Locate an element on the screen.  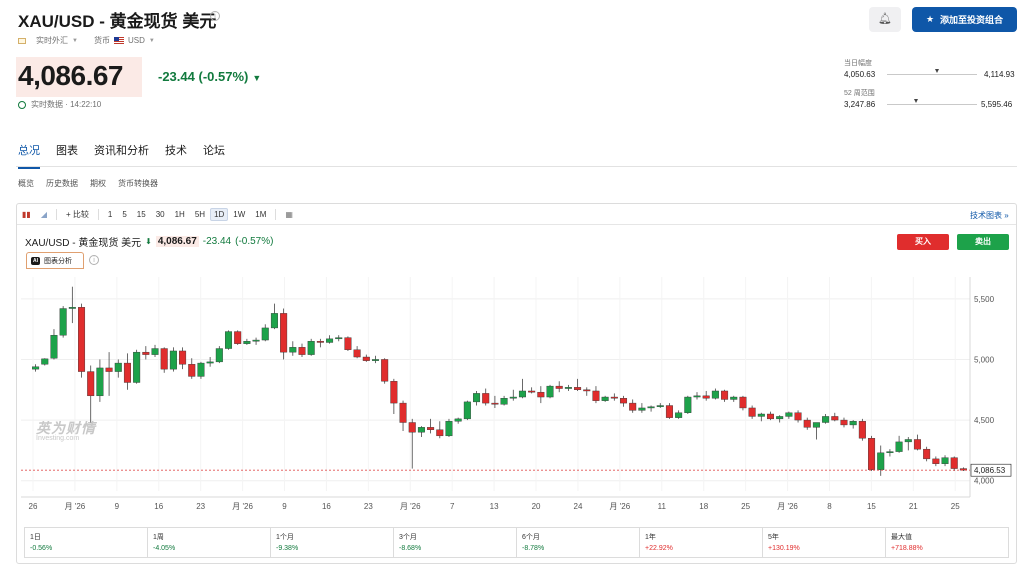
perf-label: 1个月 is located at coordinates (285, 537).